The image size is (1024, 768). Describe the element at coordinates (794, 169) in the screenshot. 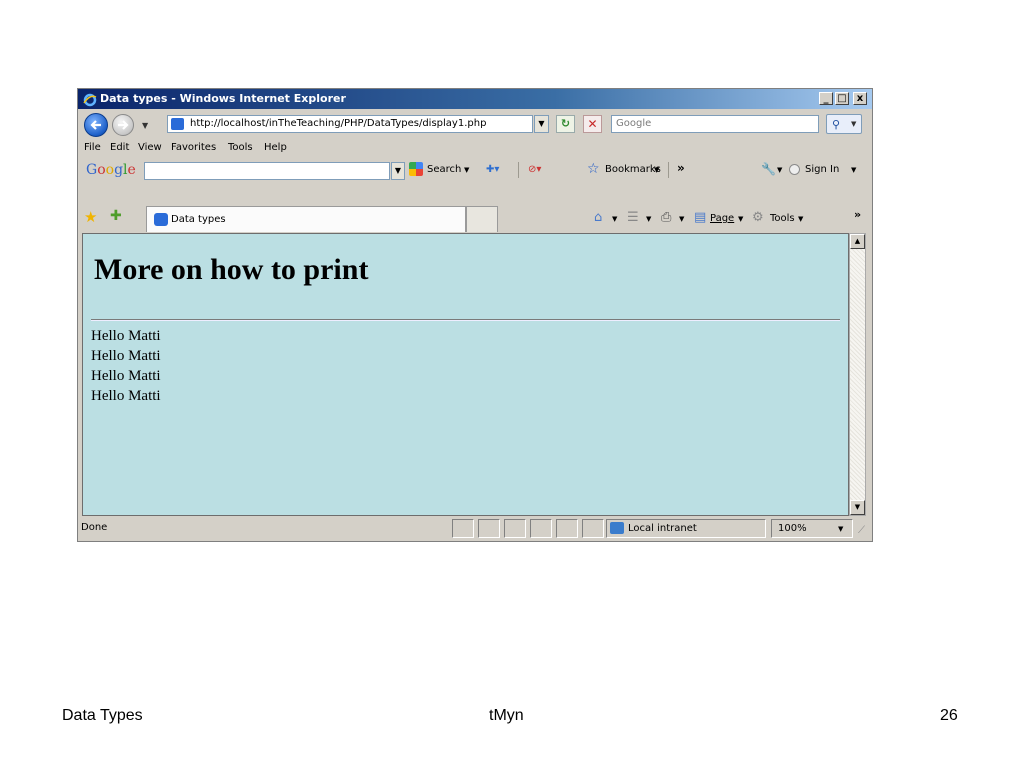

I see `signin-icon` at that location.